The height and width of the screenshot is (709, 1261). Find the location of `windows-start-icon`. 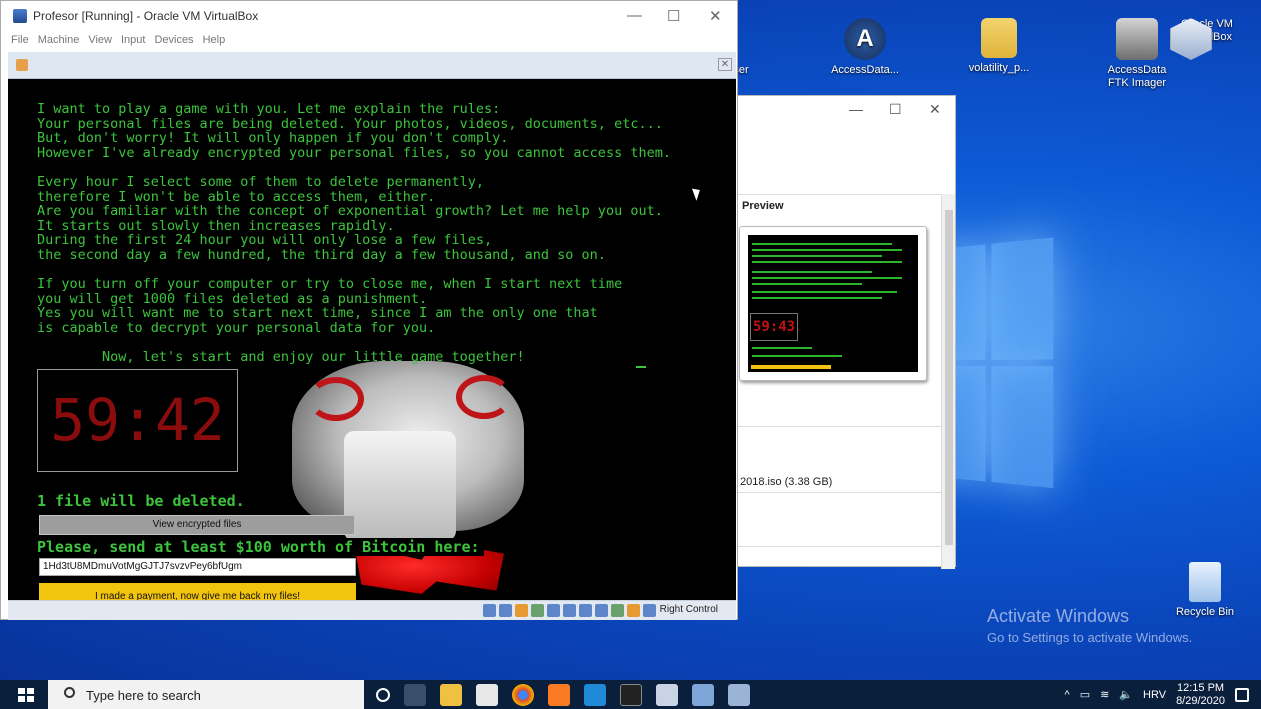

windows-start-icon is located at coordinates (26, 695).